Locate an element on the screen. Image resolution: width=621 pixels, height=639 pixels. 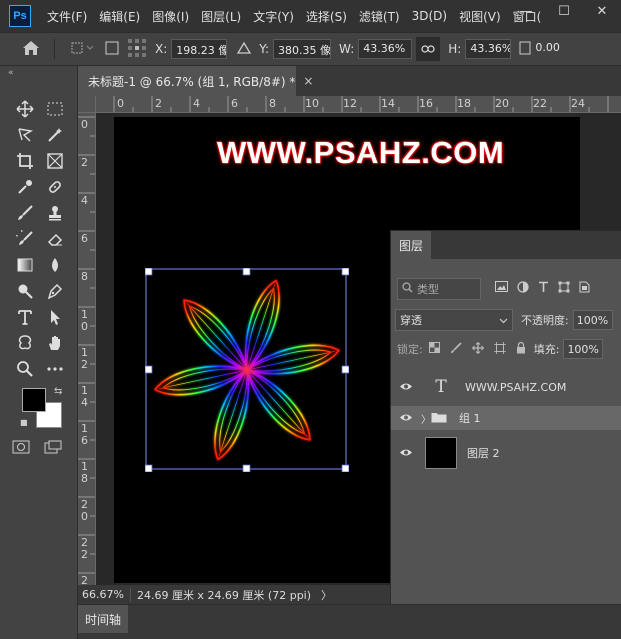
height-field: 43.36% is located at coordinates (488, 49).